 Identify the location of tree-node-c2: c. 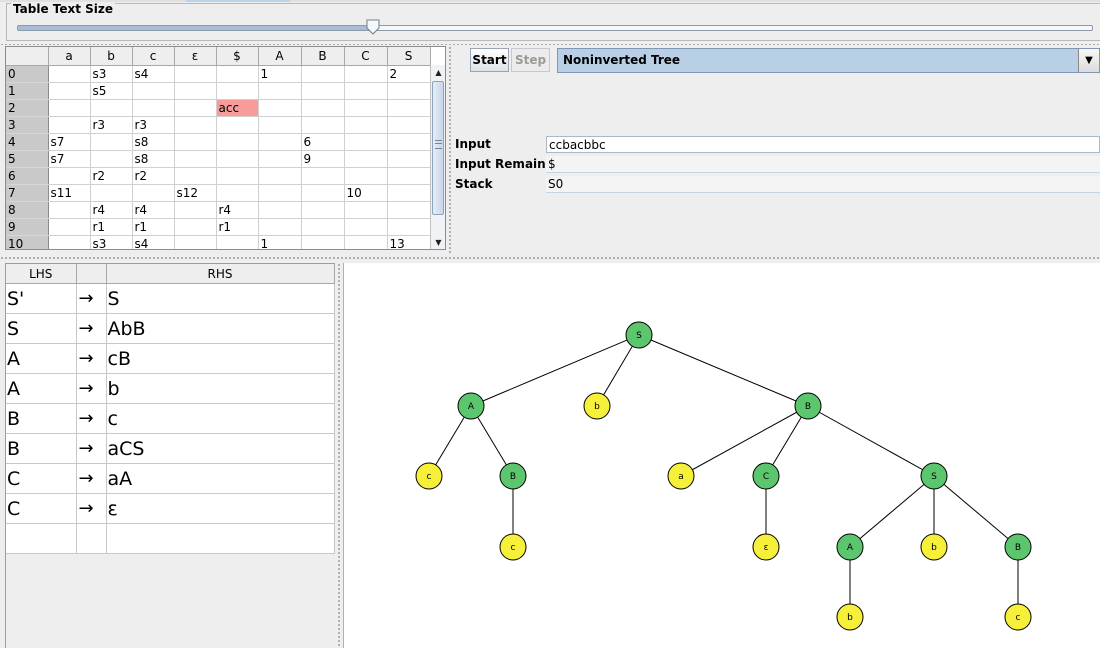
(513, 547).